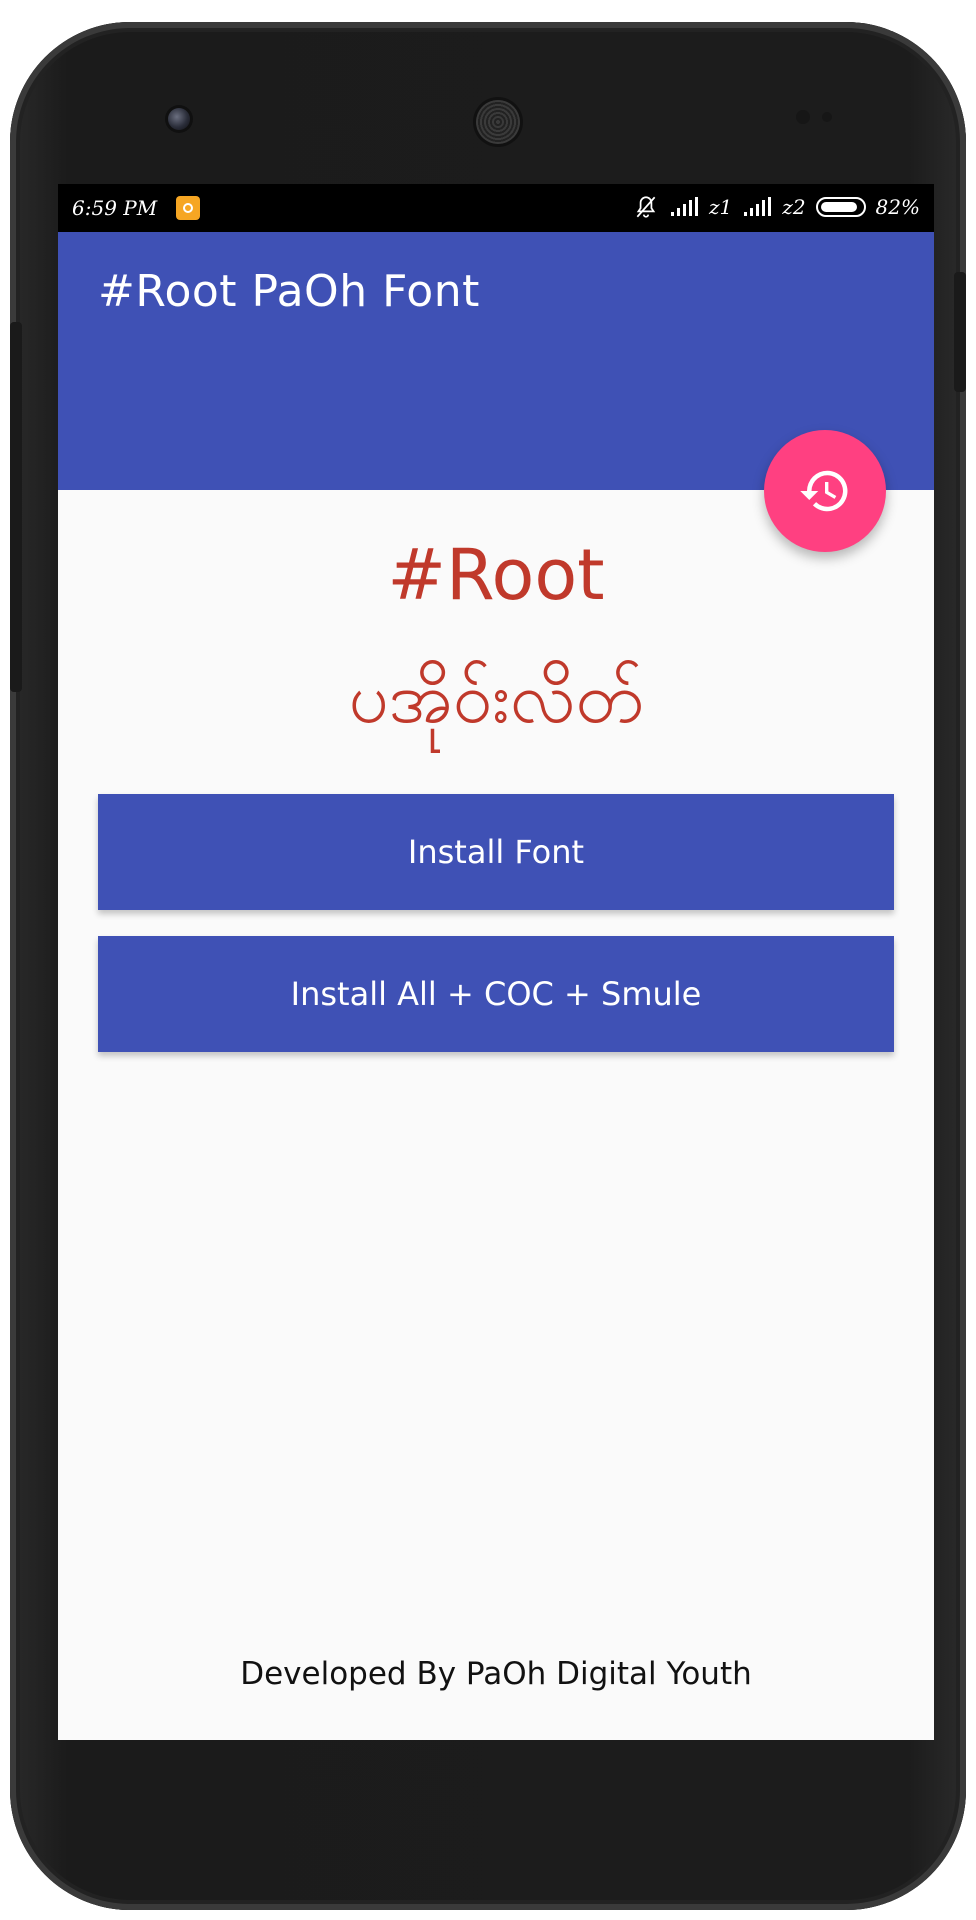 The image size is (976, 1920). I want to click on earpiece-speaker-icon, so click(498, 122).